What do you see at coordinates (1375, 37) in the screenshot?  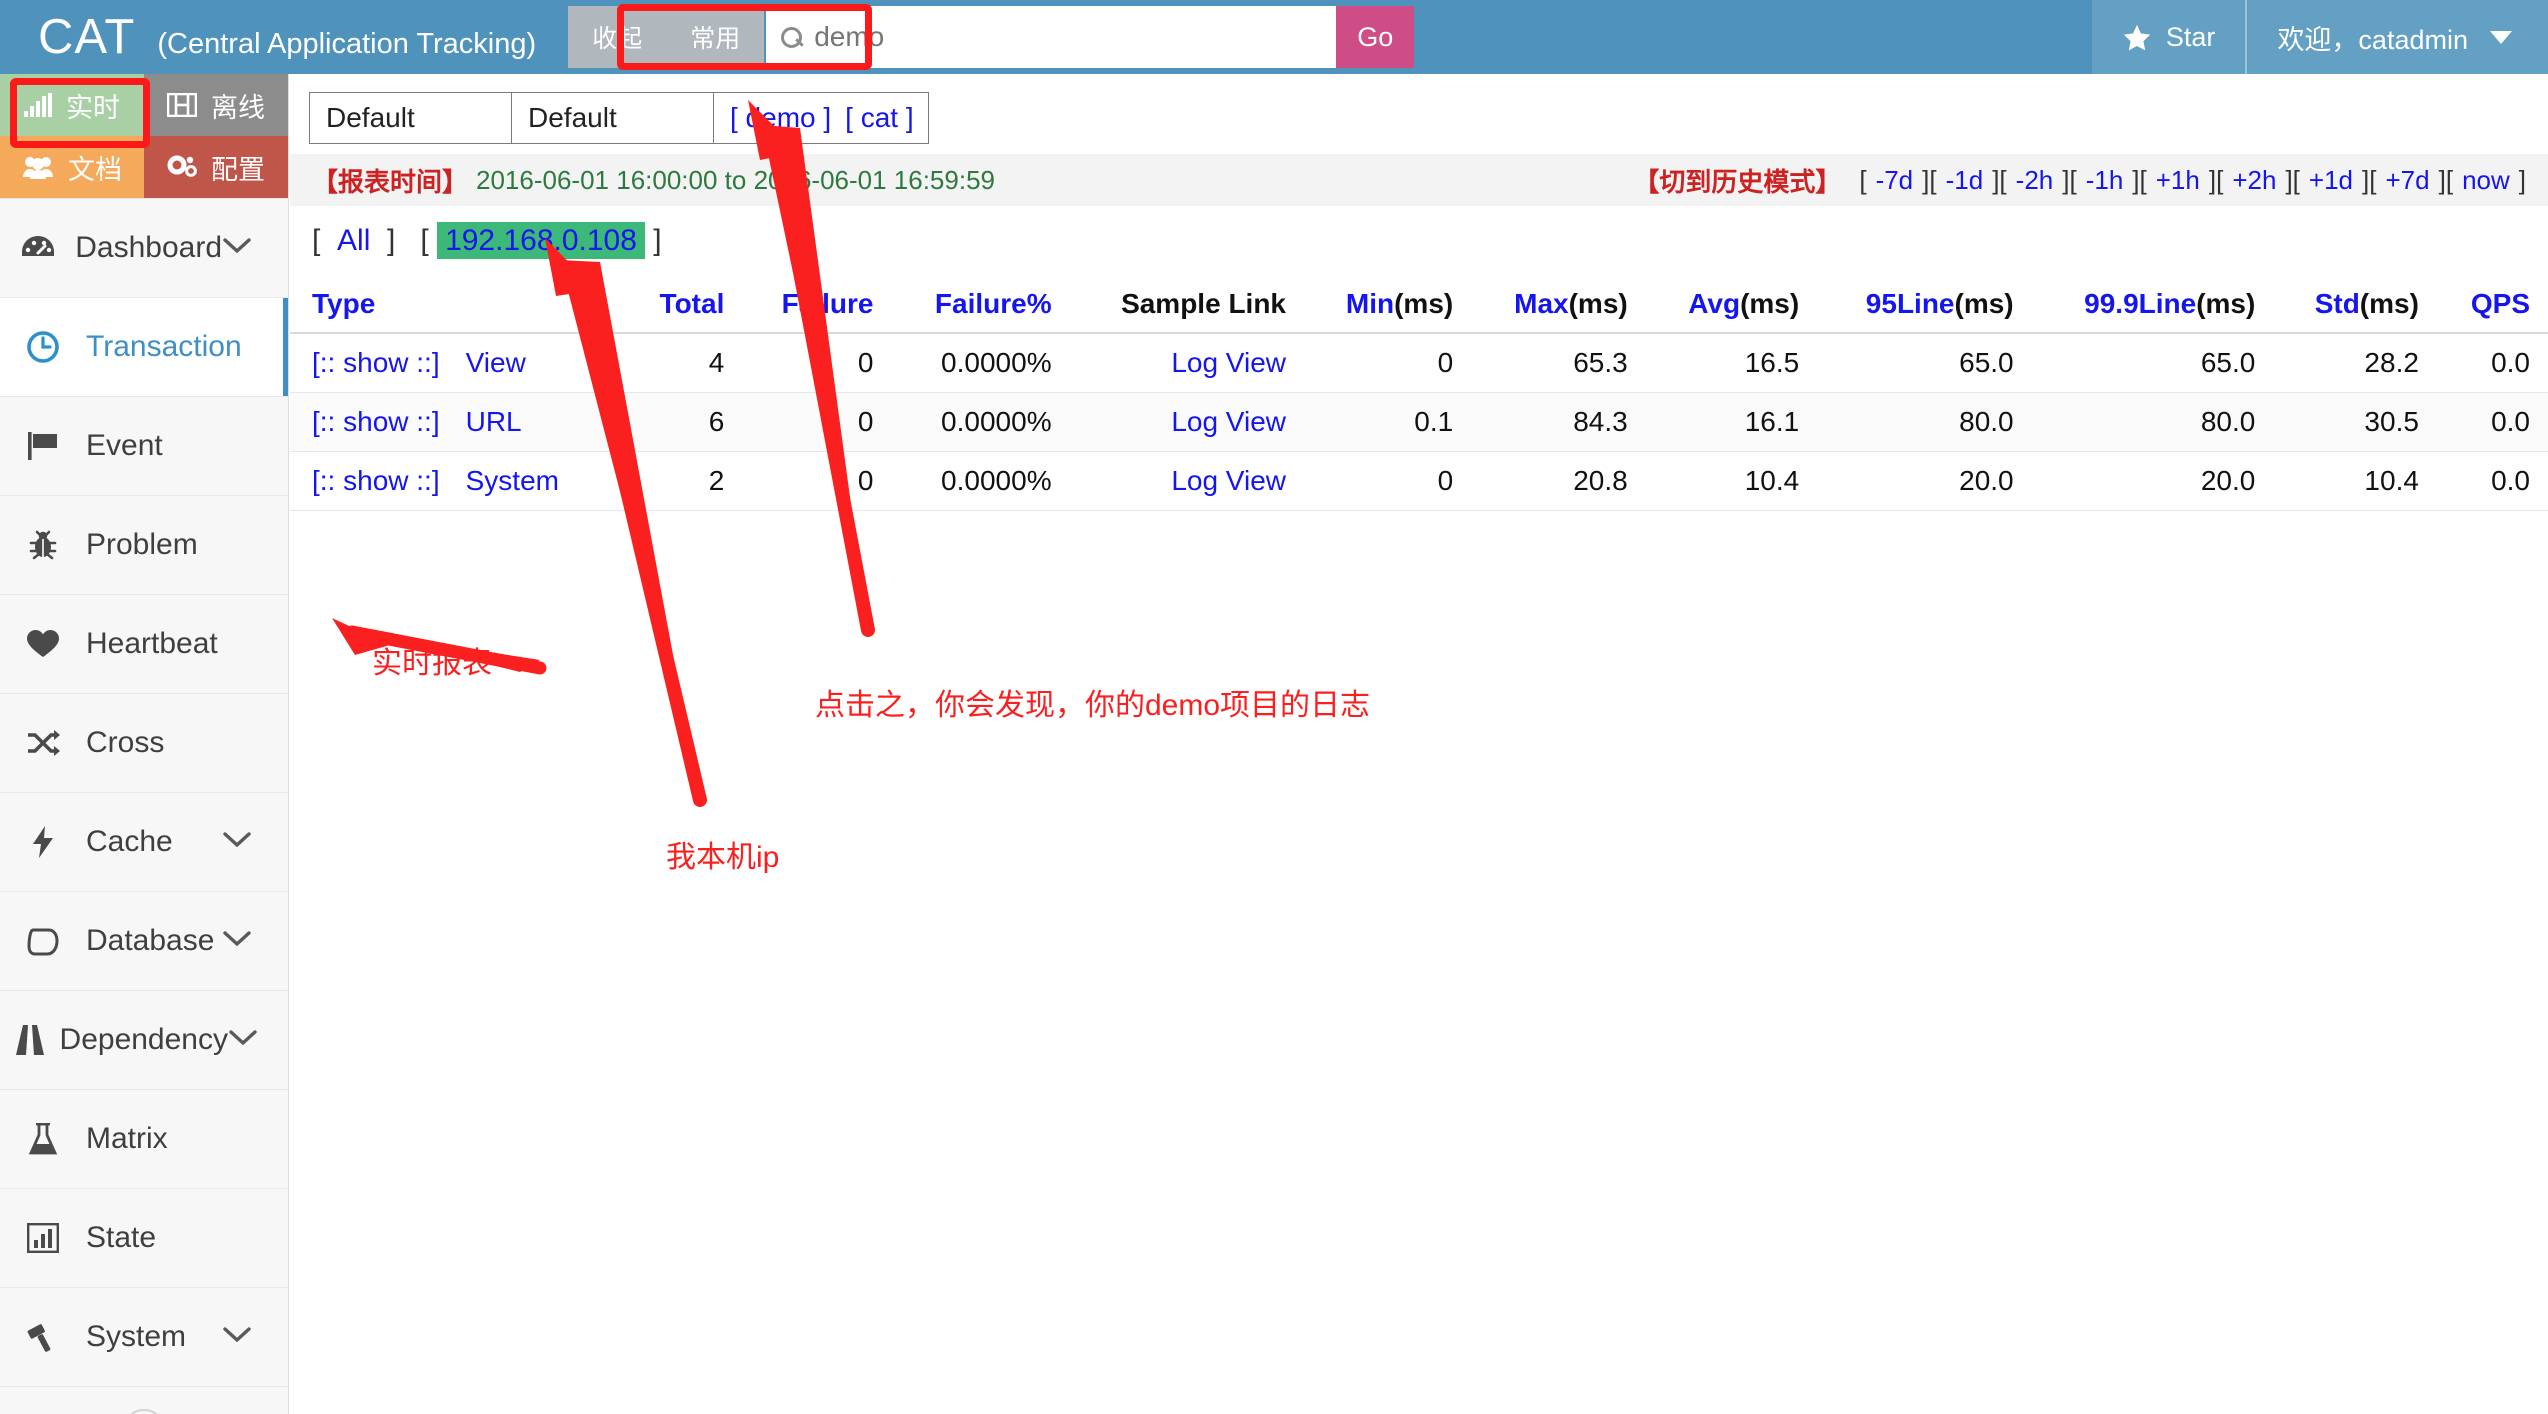 I see `go-button: Go` at bounding box center [1375, 37].